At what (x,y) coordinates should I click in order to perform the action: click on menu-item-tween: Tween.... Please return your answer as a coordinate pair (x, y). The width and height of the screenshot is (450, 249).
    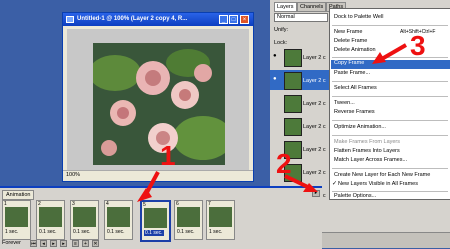
    Looking at the image, I should click on (344, 103).